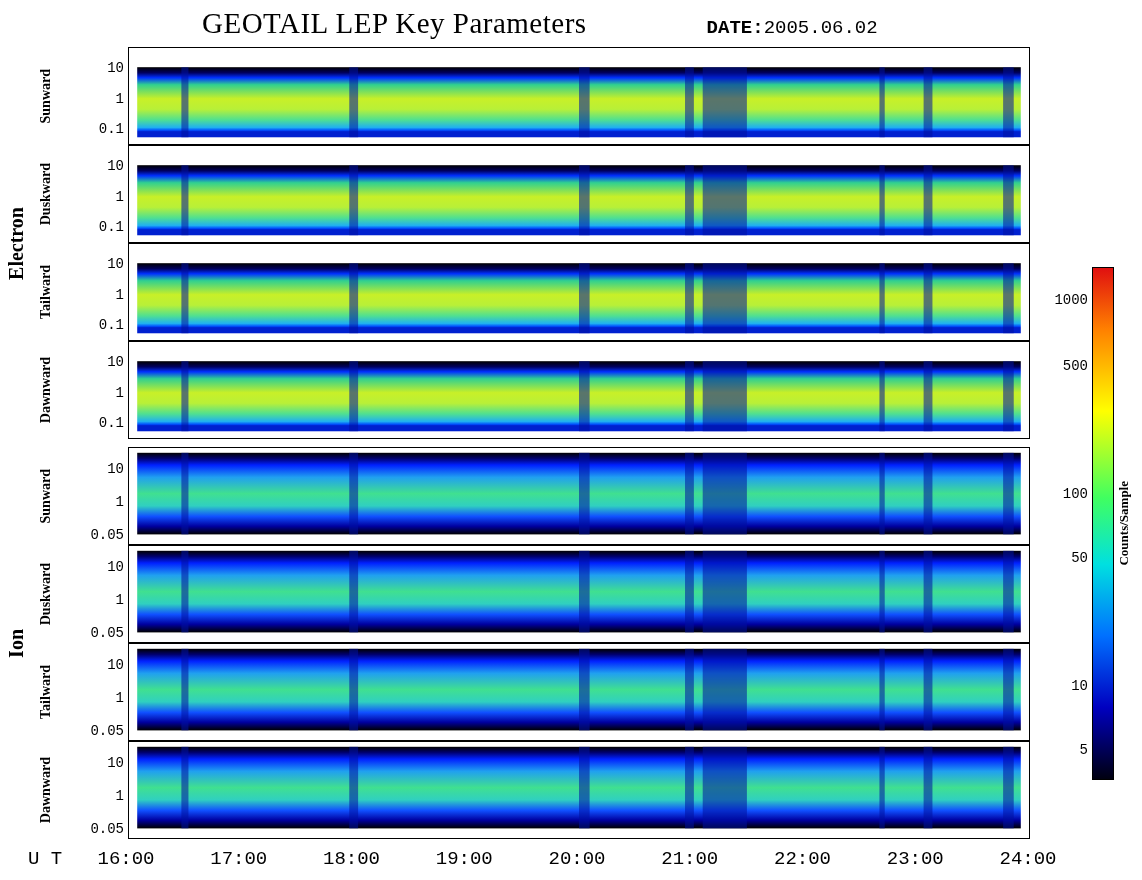 Image resolution: width=1142 pixels, height=880 pixels. What do you see at coordinates (464, 859) in the screenshot?
I see `axis-tick-label: 19:00` at bounding box center [464, 859].